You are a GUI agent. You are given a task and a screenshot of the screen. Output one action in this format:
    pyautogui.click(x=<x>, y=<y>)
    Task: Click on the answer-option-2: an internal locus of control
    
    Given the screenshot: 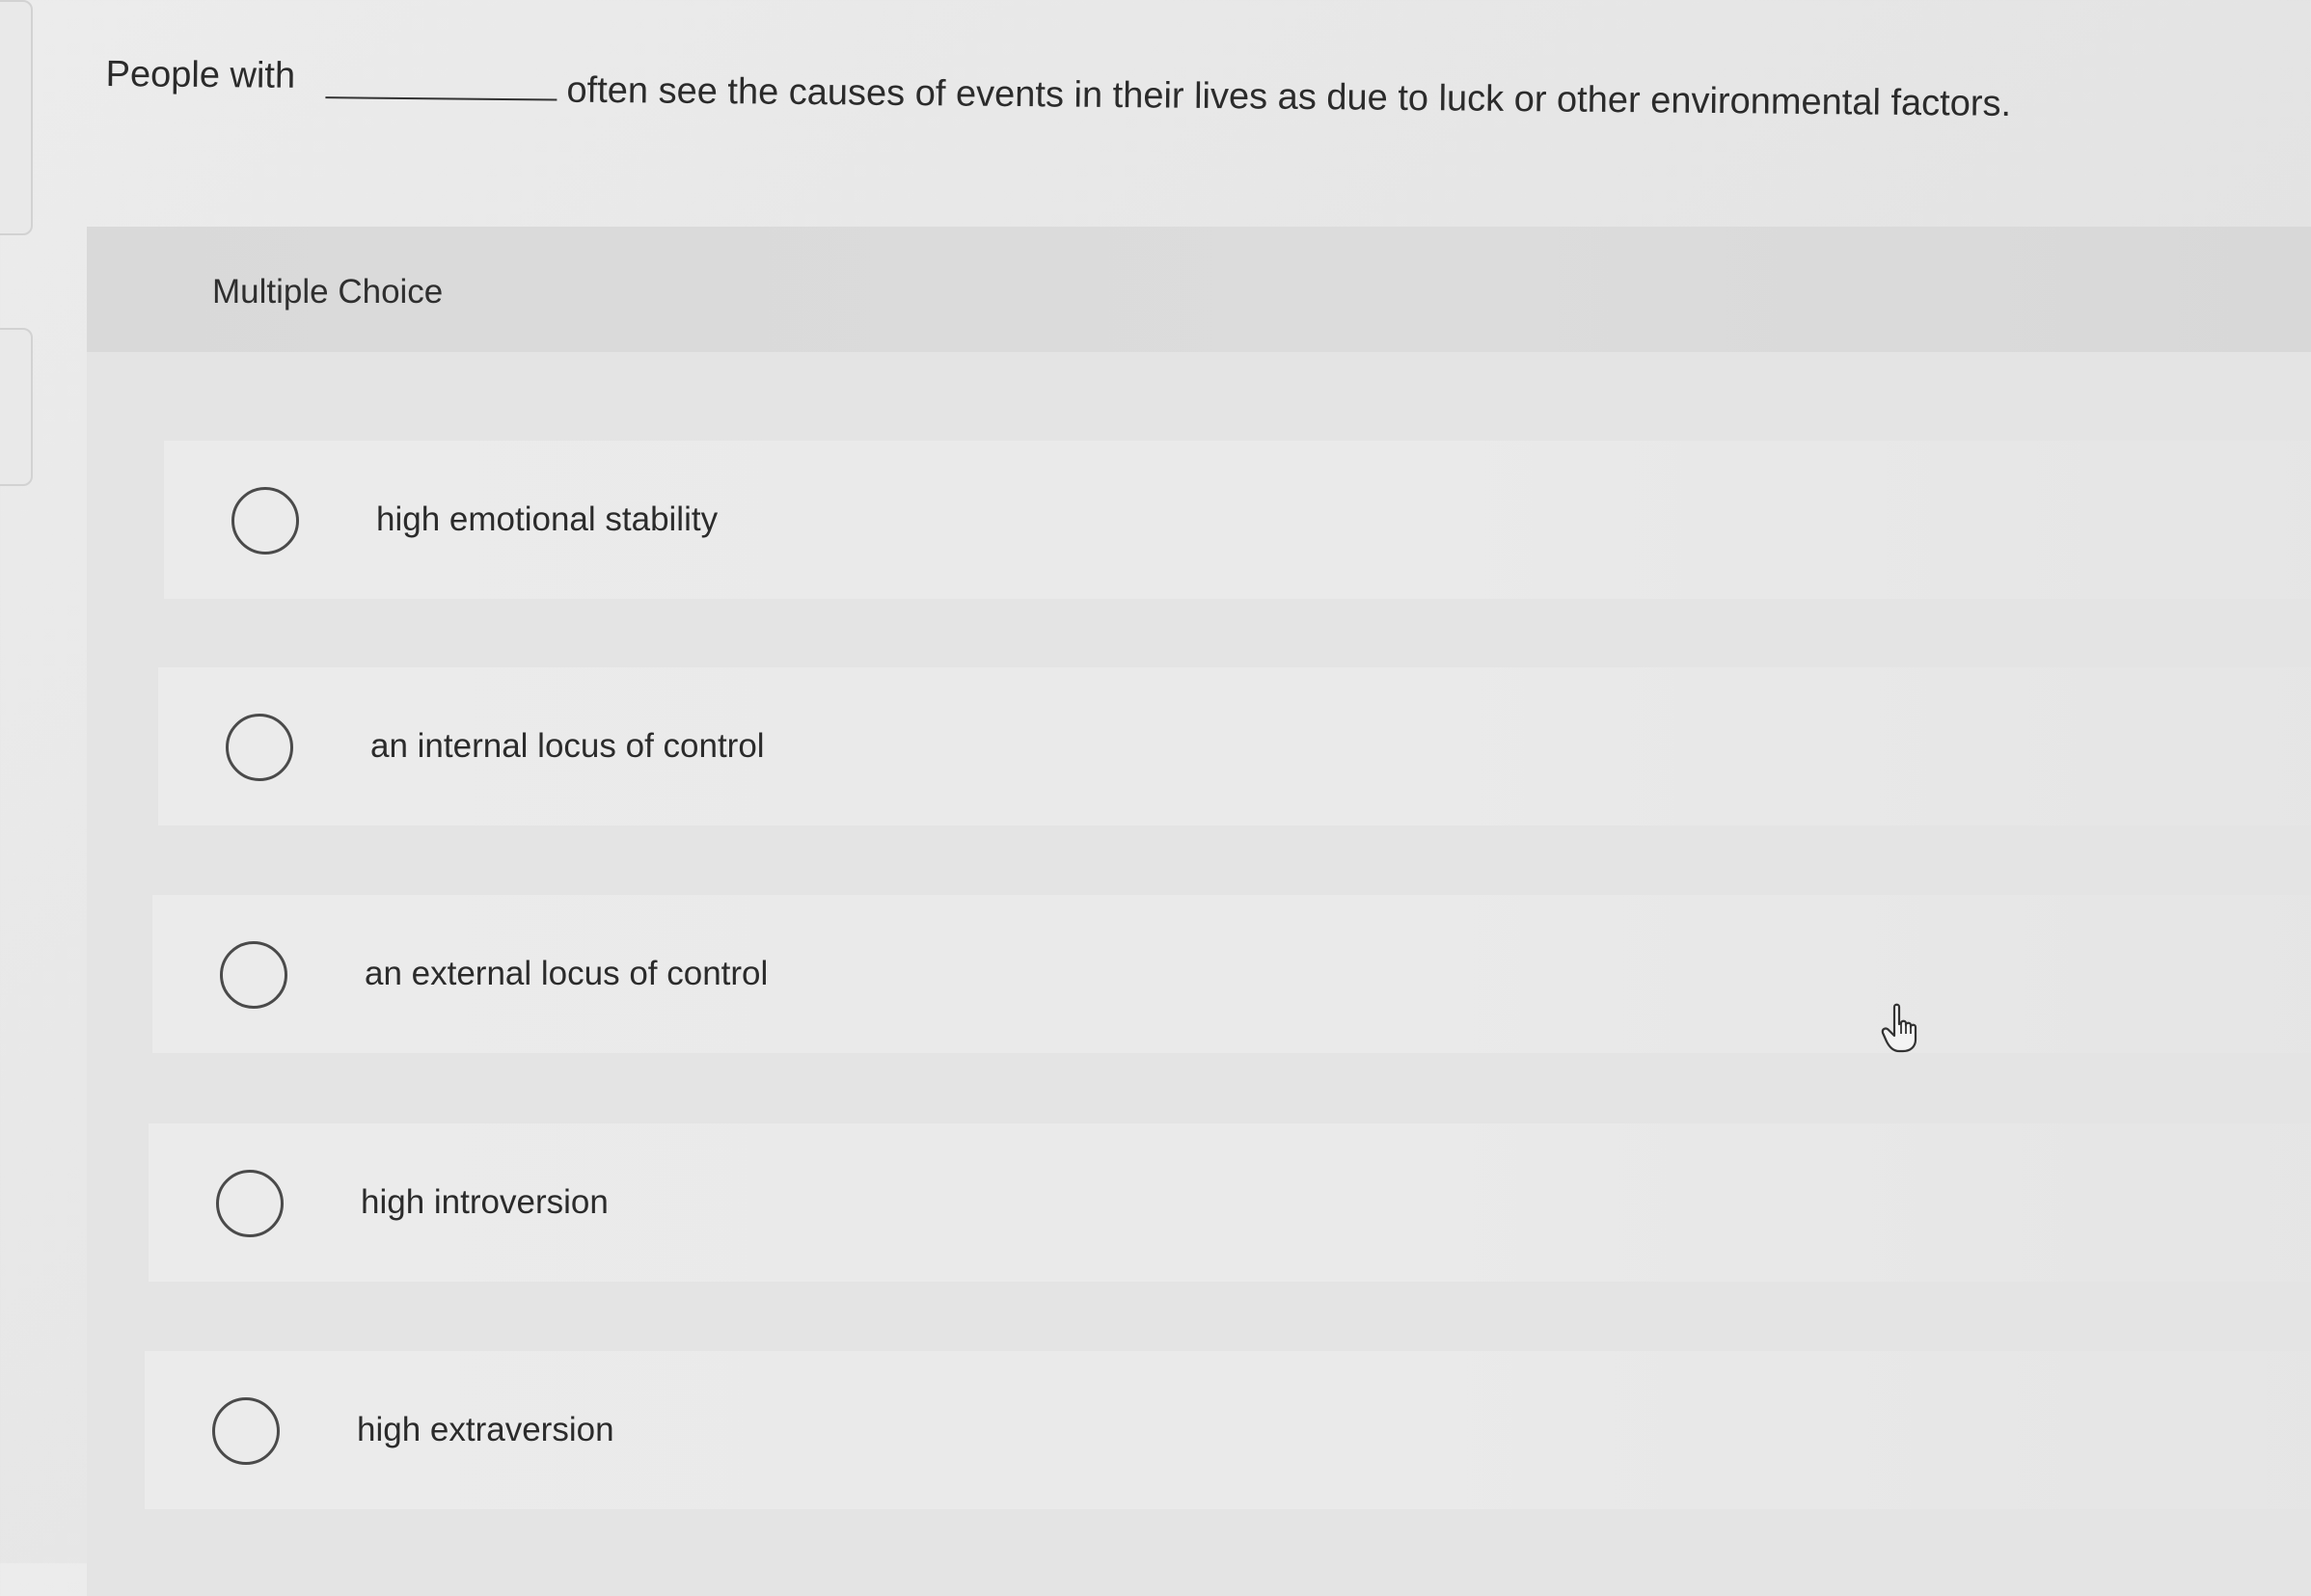 What is the action you would take?
    pyautogui.click(x=1234, y=746)
    